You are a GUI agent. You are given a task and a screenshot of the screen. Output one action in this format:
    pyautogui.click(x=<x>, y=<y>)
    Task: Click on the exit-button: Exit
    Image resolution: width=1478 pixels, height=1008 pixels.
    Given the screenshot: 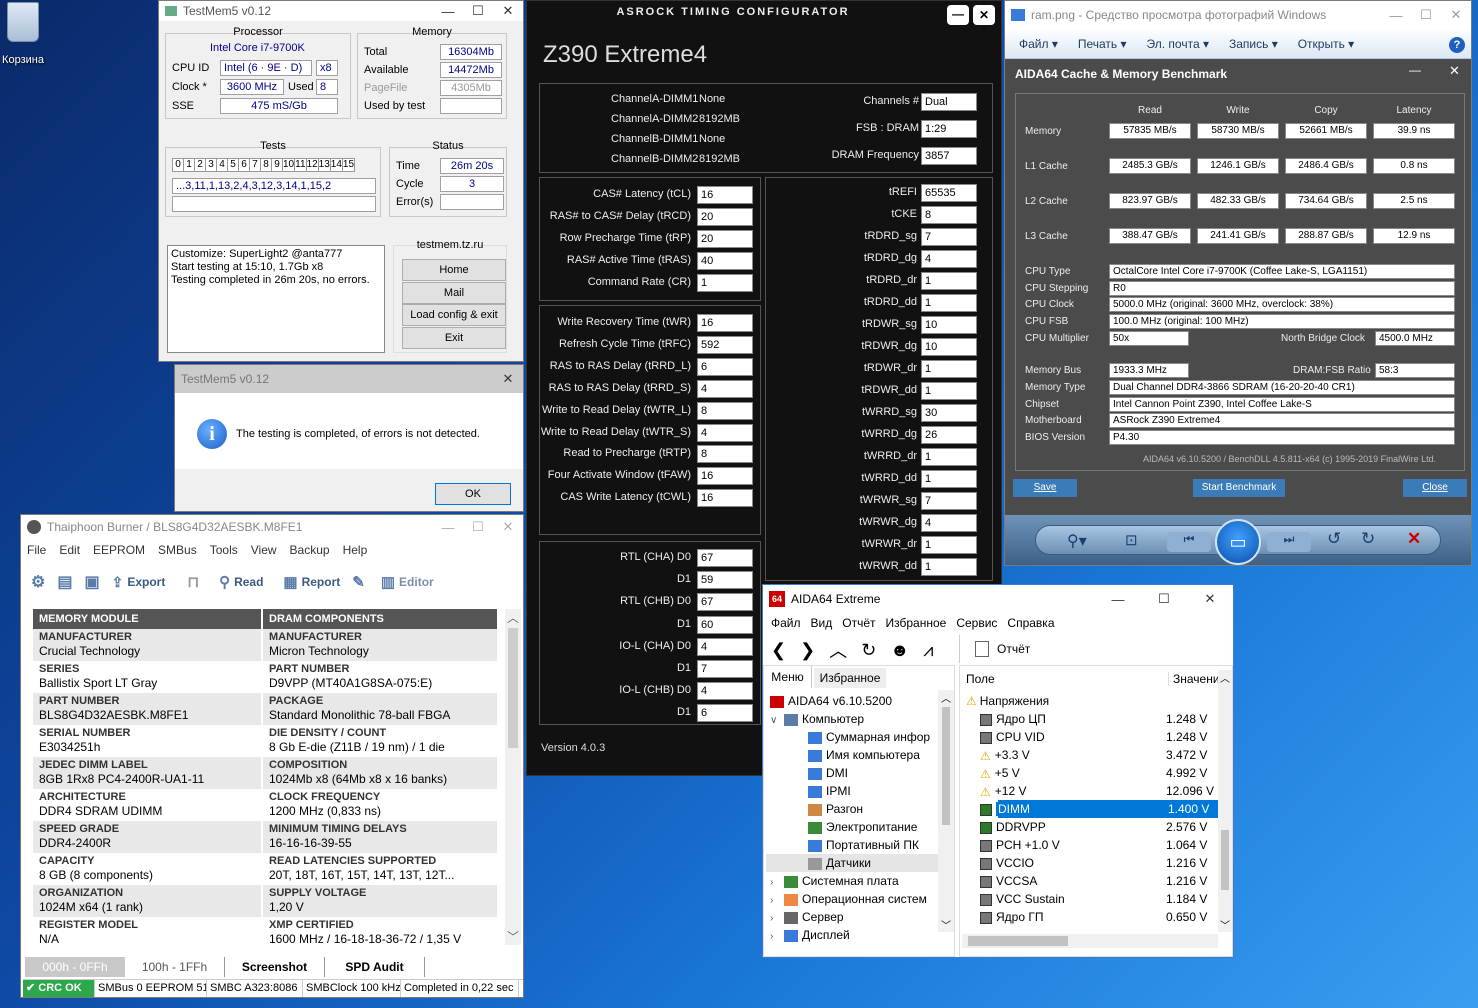 What is the action you would take?
    pyautogui.click(x=454, y=338)
    